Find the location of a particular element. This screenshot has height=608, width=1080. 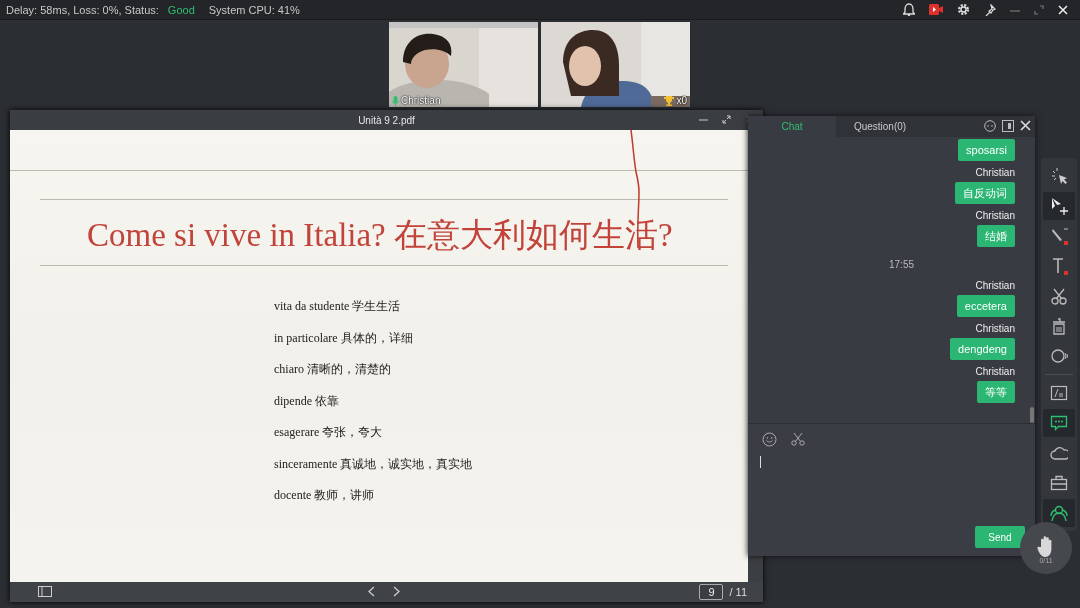

vocabulary-line: esagerare 夸张，夸大 is located at coordinates (329, 432).